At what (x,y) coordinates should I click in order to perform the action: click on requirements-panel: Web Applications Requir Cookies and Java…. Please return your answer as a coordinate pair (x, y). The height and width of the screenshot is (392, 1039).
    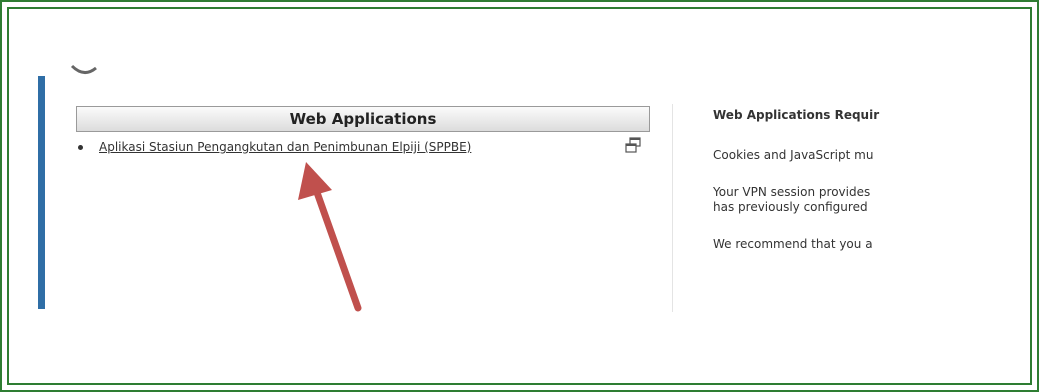
    Looking at the image, I should click on (821, 191).